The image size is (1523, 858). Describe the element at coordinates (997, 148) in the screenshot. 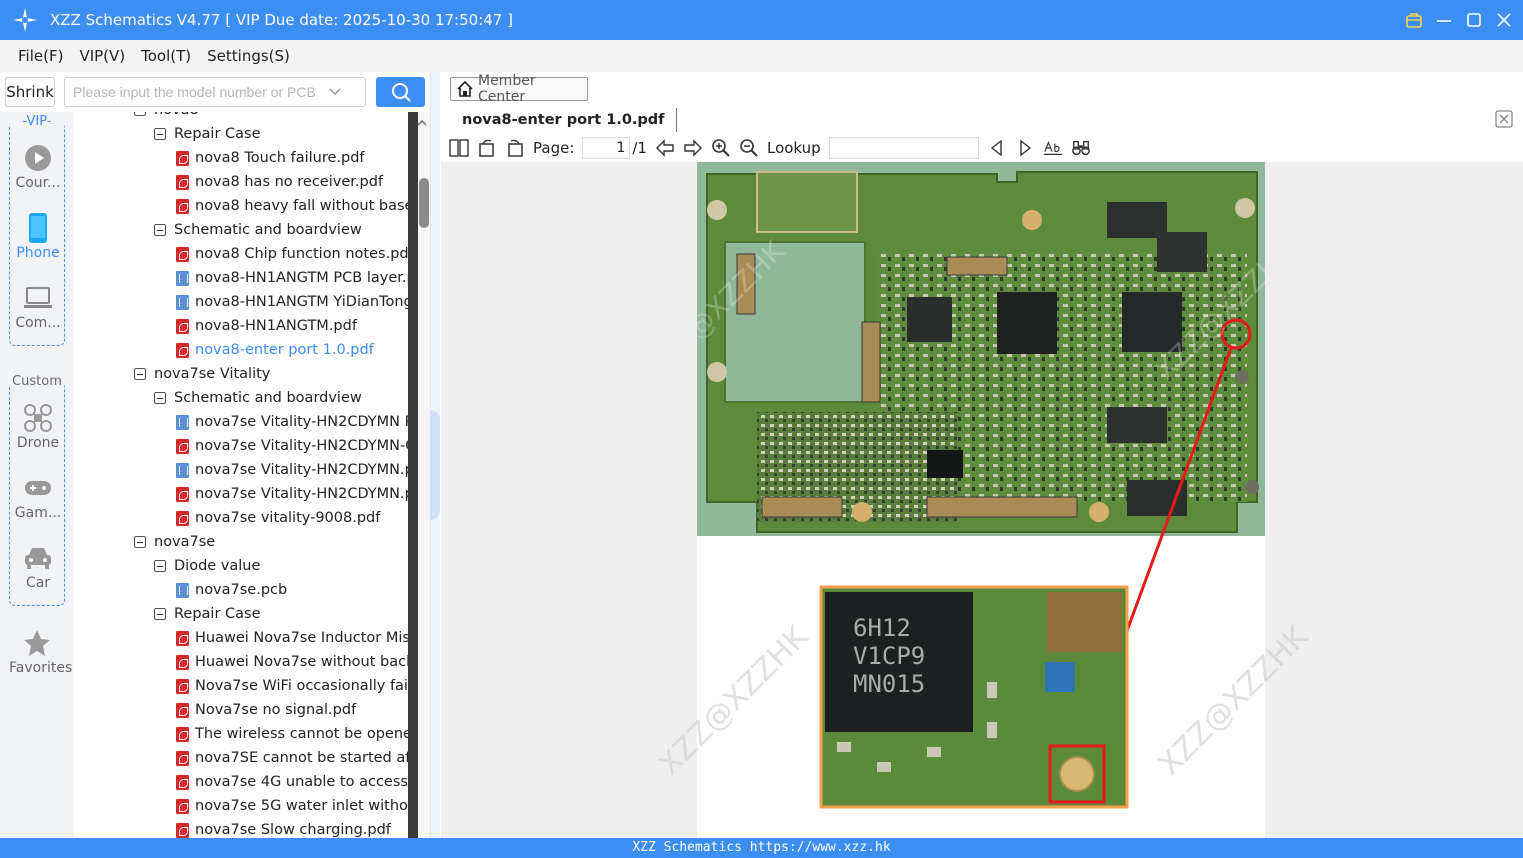

I see `find-previous-icon` at that location.